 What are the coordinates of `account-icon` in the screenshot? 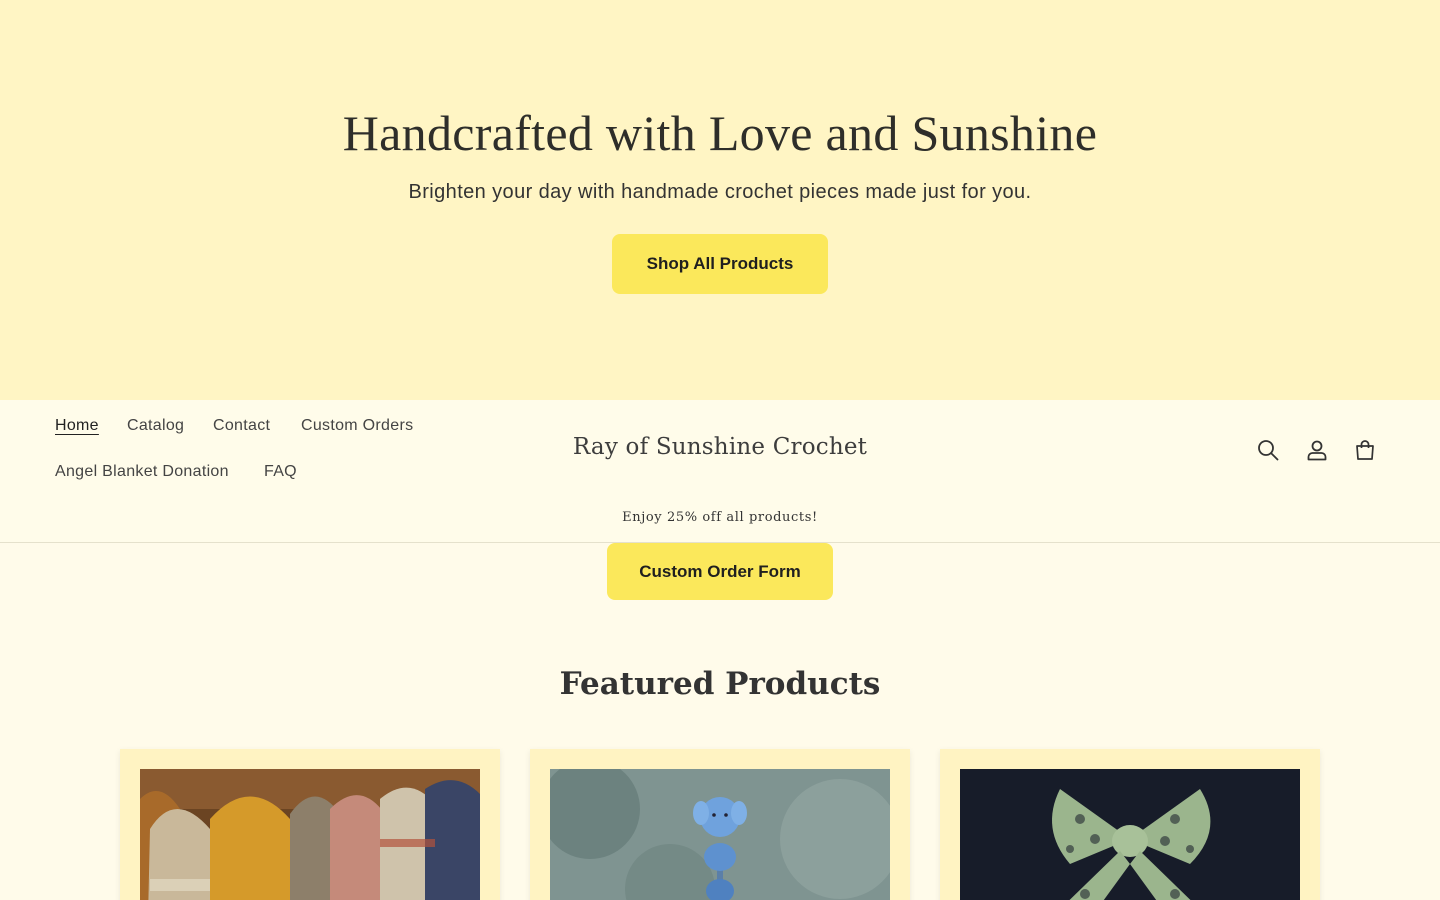 It's located at (1317, 450).